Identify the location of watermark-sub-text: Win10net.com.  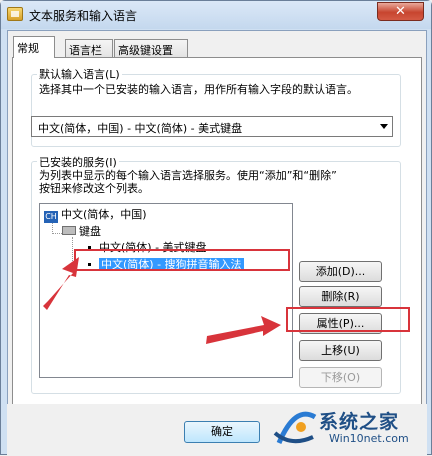
(369, 438).